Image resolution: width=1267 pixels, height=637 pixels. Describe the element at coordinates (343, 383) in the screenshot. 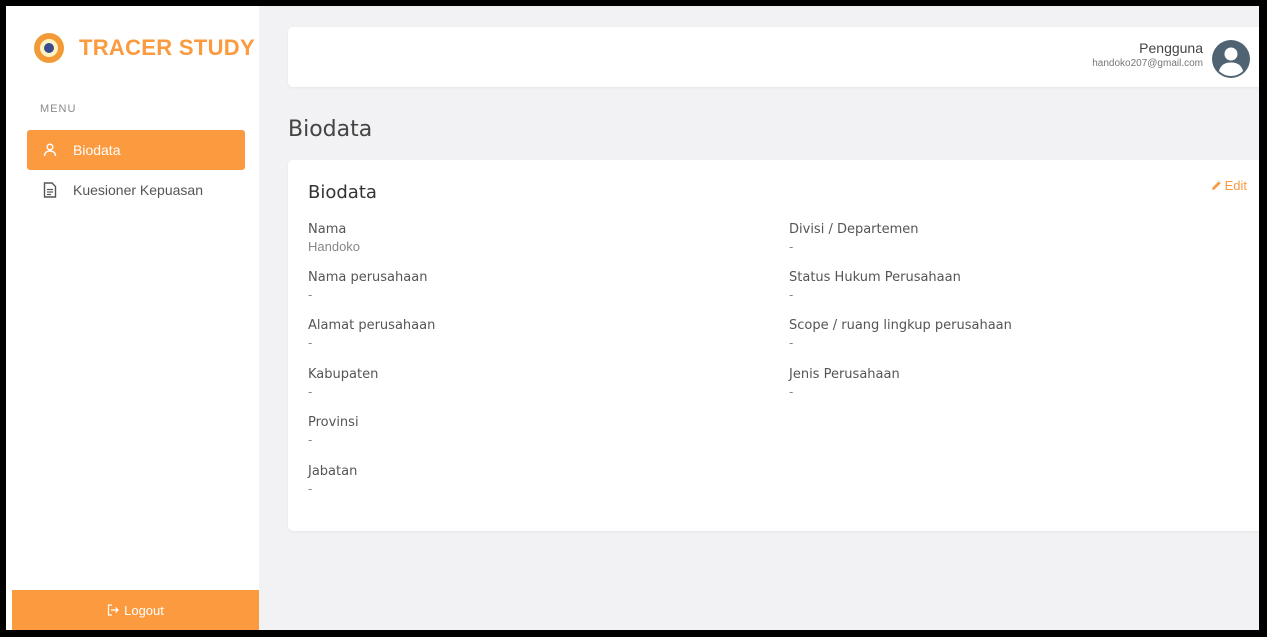

I see `field-kabupaten: Kabupaten -` at that location.